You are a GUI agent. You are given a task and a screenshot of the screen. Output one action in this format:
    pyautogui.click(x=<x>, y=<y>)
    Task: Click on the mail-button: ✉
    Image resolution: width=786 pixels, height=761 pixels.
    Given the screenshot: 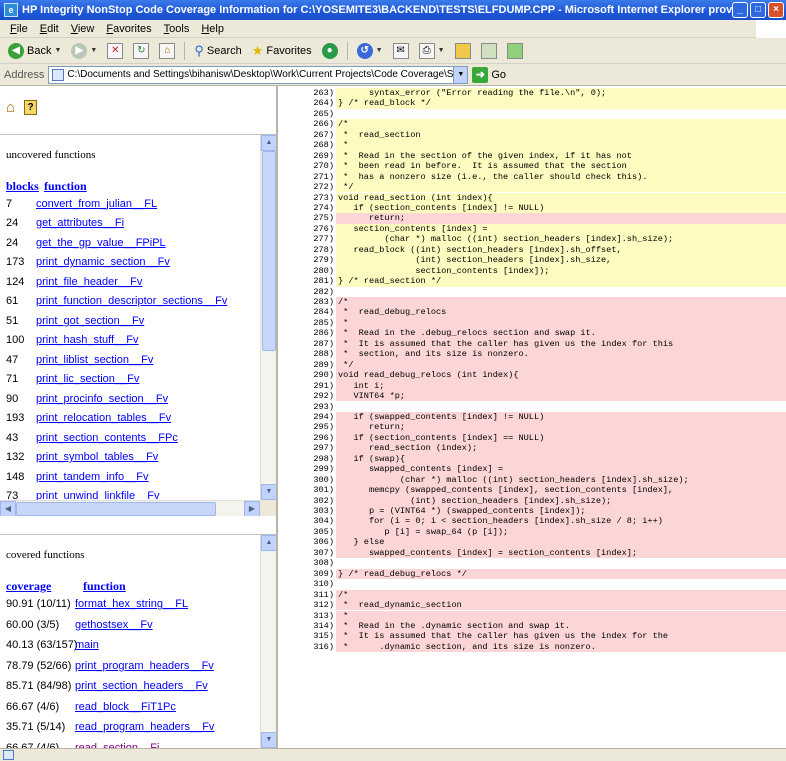 What is the action you would take?
    pyautogui.click(x=401, y=51)
    